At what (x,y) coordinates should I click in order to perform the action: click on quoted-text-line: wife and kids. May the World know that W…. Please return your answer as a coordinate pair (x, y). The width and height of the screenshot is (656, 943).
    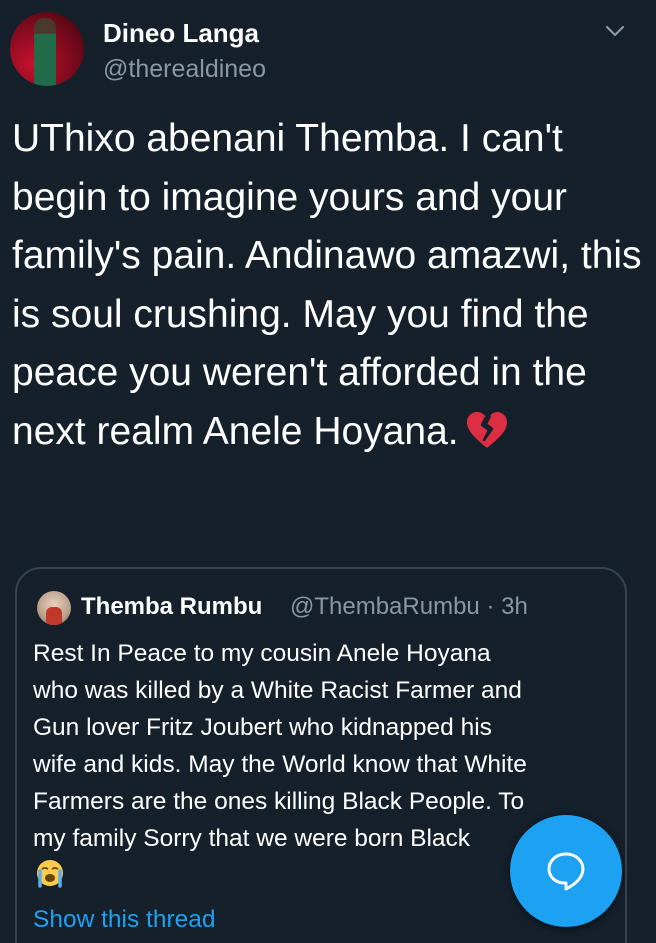
    Looking at the image, I should click on (280, 764).